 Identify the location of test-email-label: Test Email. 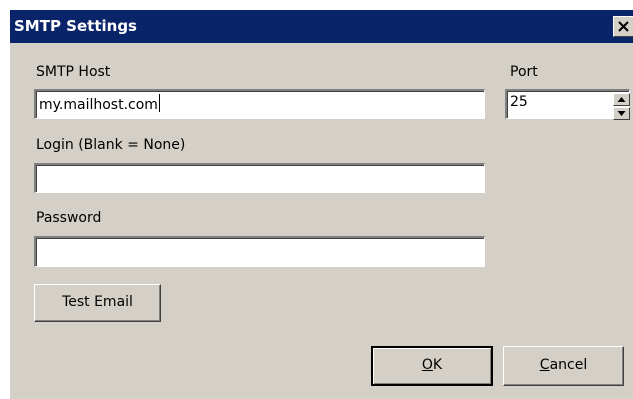
(97, 302).